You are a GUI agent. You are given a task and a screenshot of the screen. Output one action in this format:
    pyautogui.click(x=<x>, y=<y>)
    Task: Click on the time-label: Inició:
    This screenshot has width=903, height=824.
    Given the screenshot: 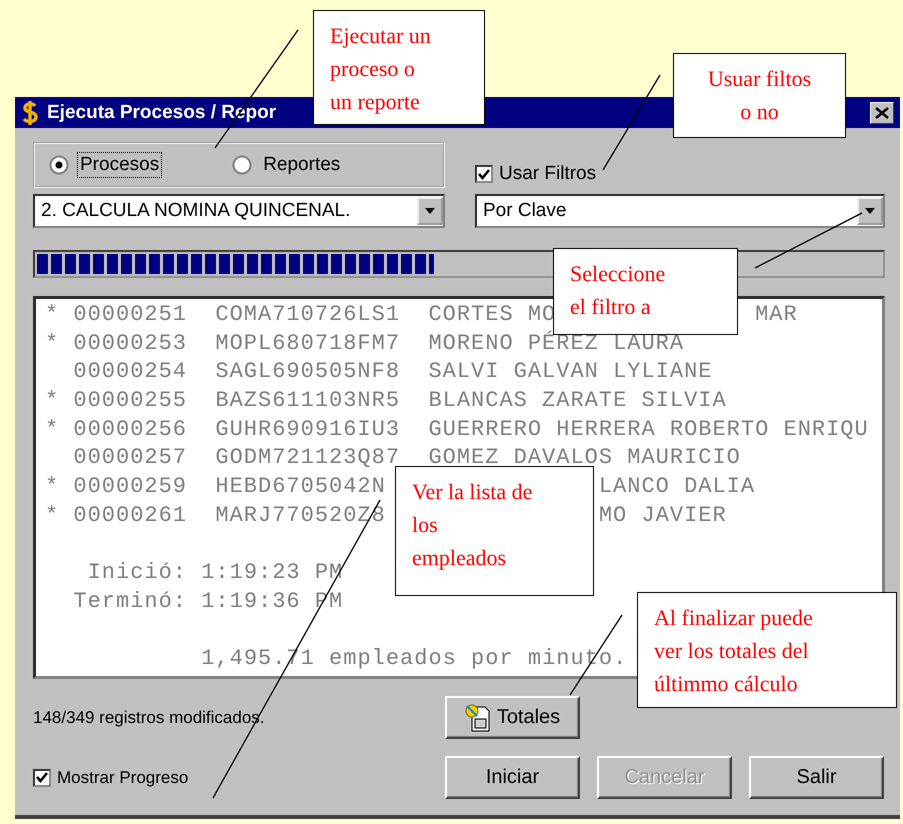 What is the action you would take?
    pyautogui.click(x=137, y=573)
    